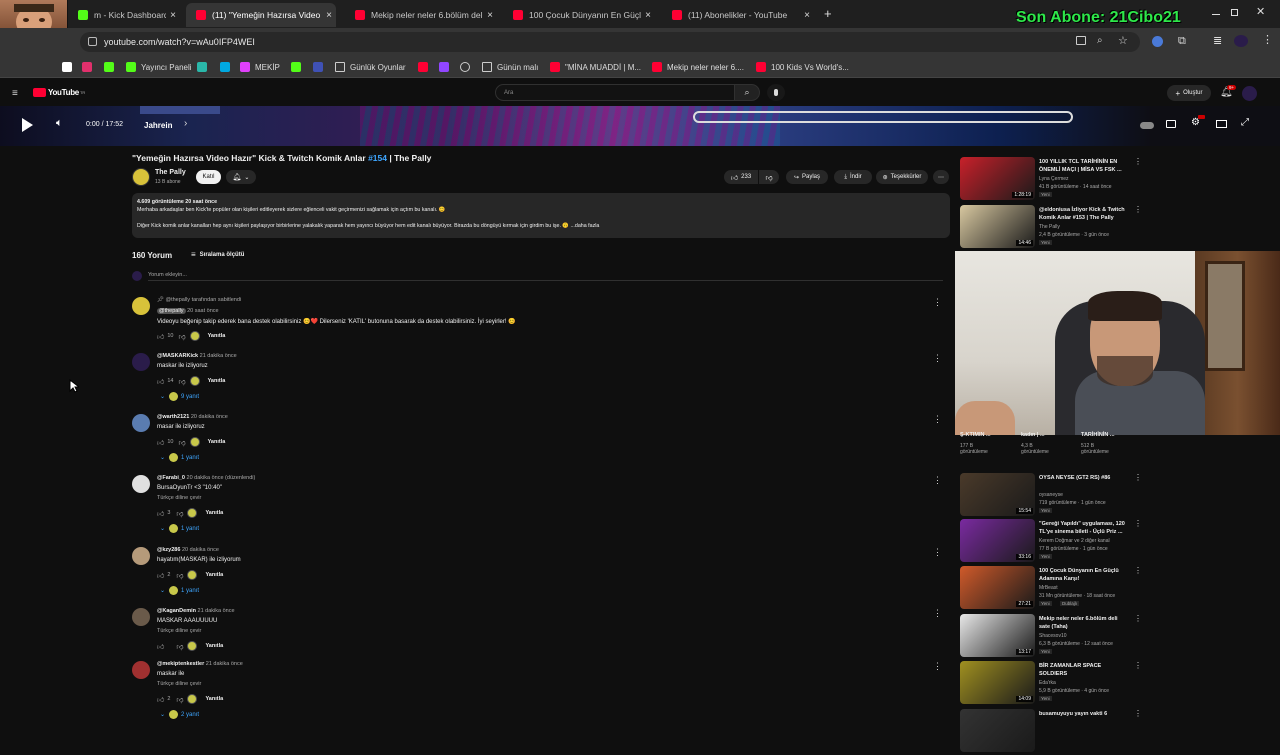 The width and height of the screenshot is (1280, 755). I want to click on fullscreen-icon: ⤢, so click(1245, 122).